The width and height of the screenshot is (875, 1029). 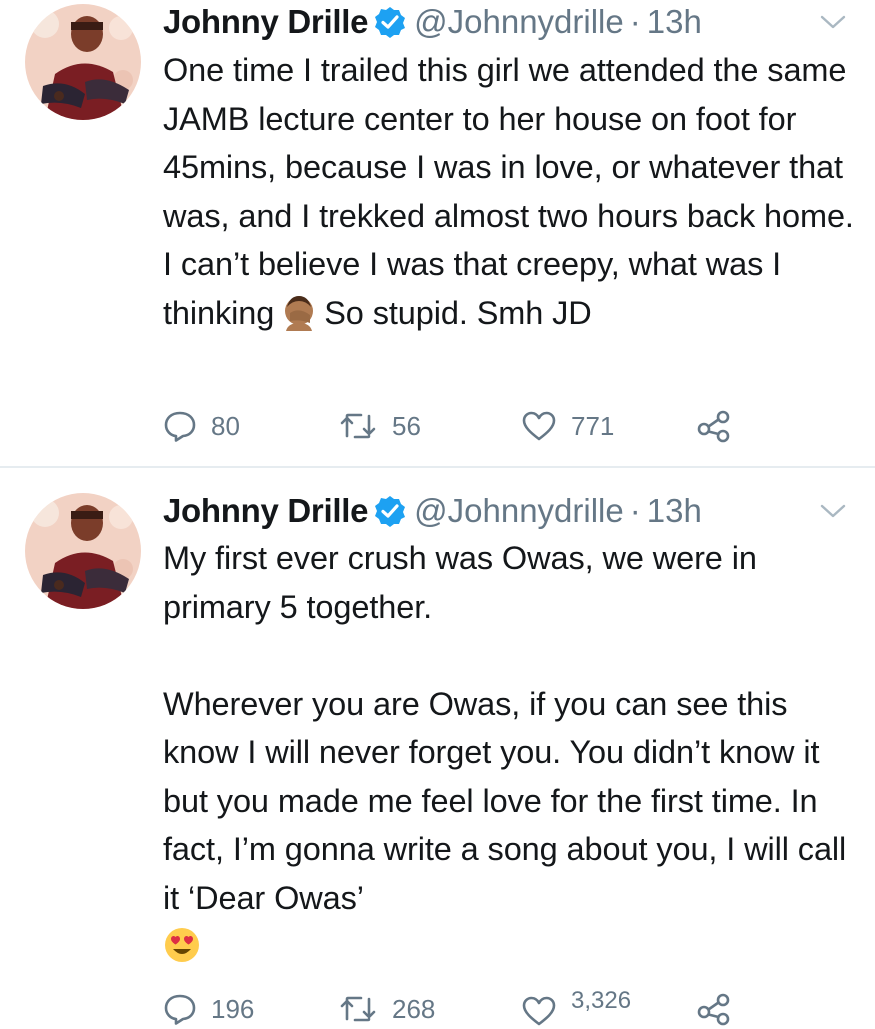 What do you see at coordinates (386, 1009) in the screenshot?
I see `retweet-button: 268` at bounding box center [386, 1009].